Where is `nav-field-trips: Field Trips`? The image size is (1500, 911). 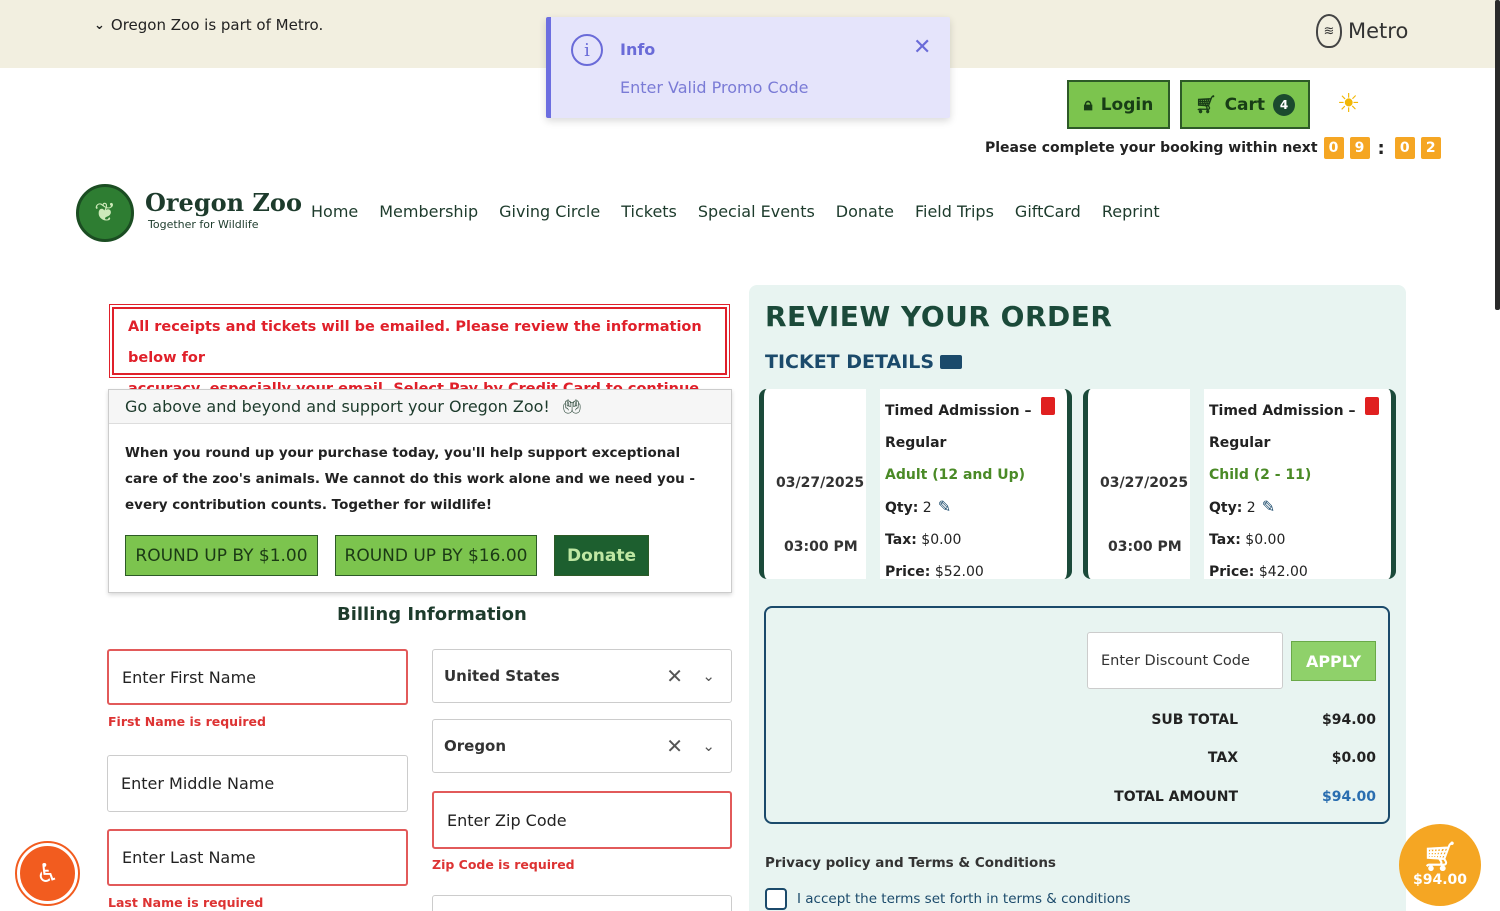
nav-field-trips: Field Trips is located at coordinates (954, 211).